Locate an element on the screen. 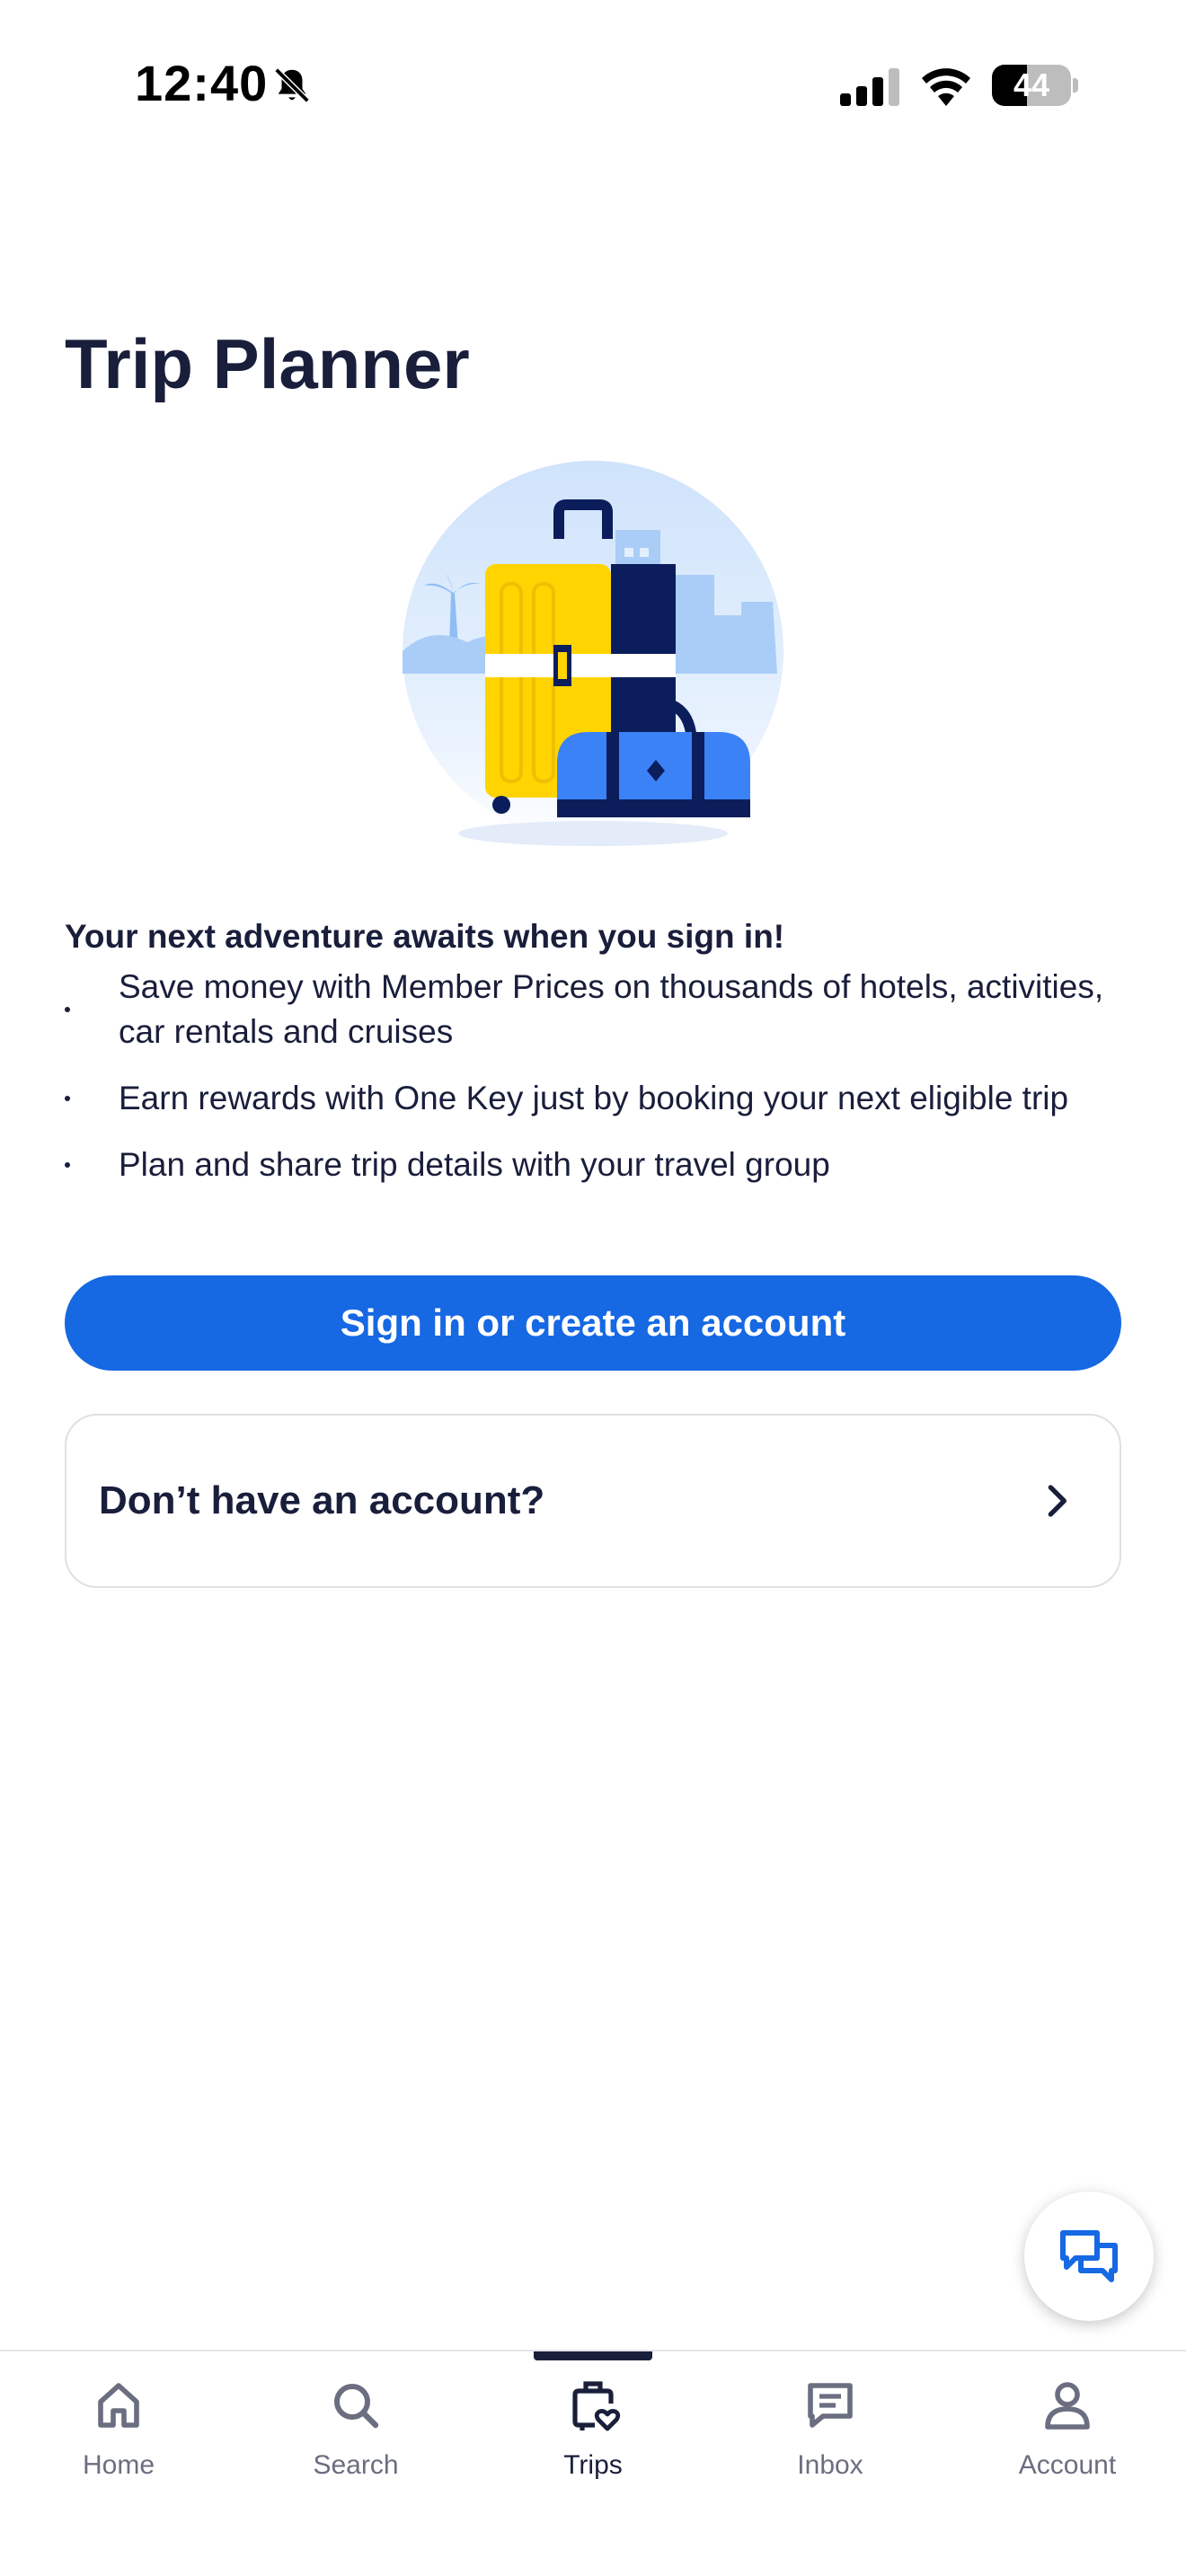 The width and height of the screenshot is (1186, 2576). trips-luggage-icon is located at coordinates (596, 2406).